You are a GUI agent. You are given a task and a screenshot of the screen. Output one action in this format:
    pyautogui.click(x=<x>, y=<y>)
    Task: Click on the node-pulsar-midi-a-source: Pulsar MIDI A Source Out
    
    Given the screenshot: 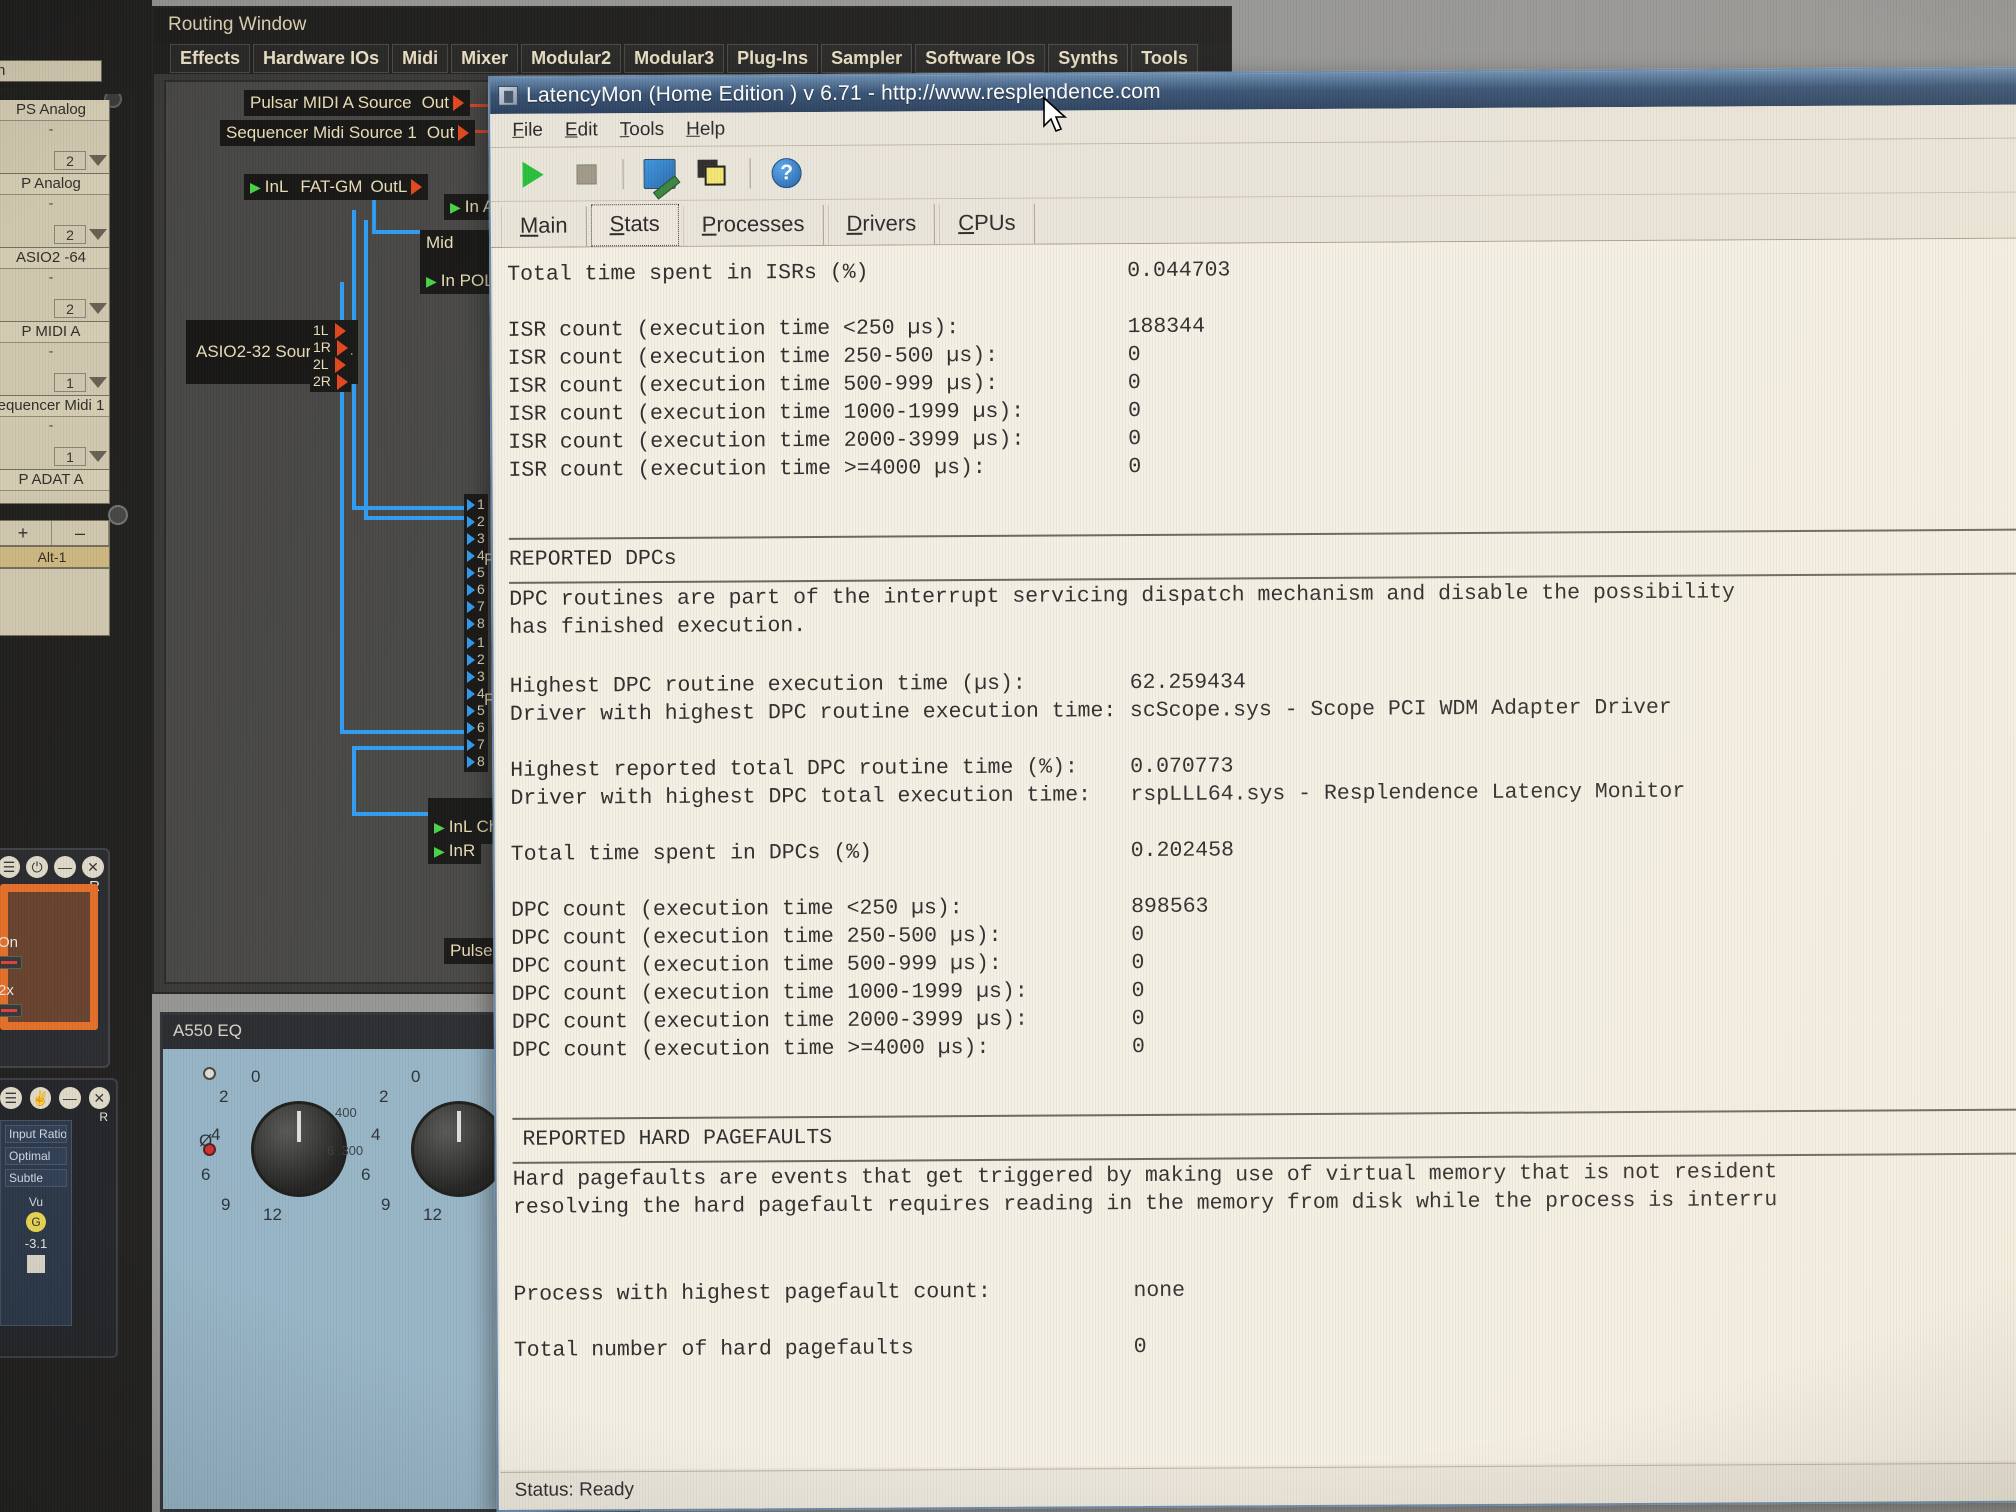 What is the action you would take?
    pyautogui.click(x=357, y=103)
    